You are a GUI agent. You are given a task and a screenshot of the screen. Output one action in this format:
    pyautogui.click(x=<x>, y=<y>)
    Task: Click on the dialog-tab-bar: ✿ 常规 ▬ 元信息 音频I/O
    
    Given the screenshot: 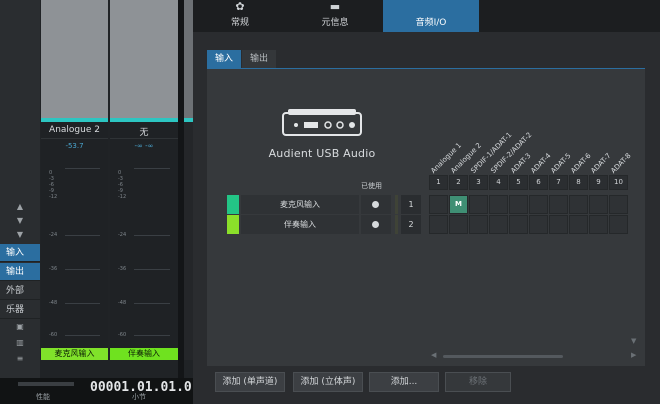 What is the action you would take?
    pyautogui.click(x=426, y=16)
    